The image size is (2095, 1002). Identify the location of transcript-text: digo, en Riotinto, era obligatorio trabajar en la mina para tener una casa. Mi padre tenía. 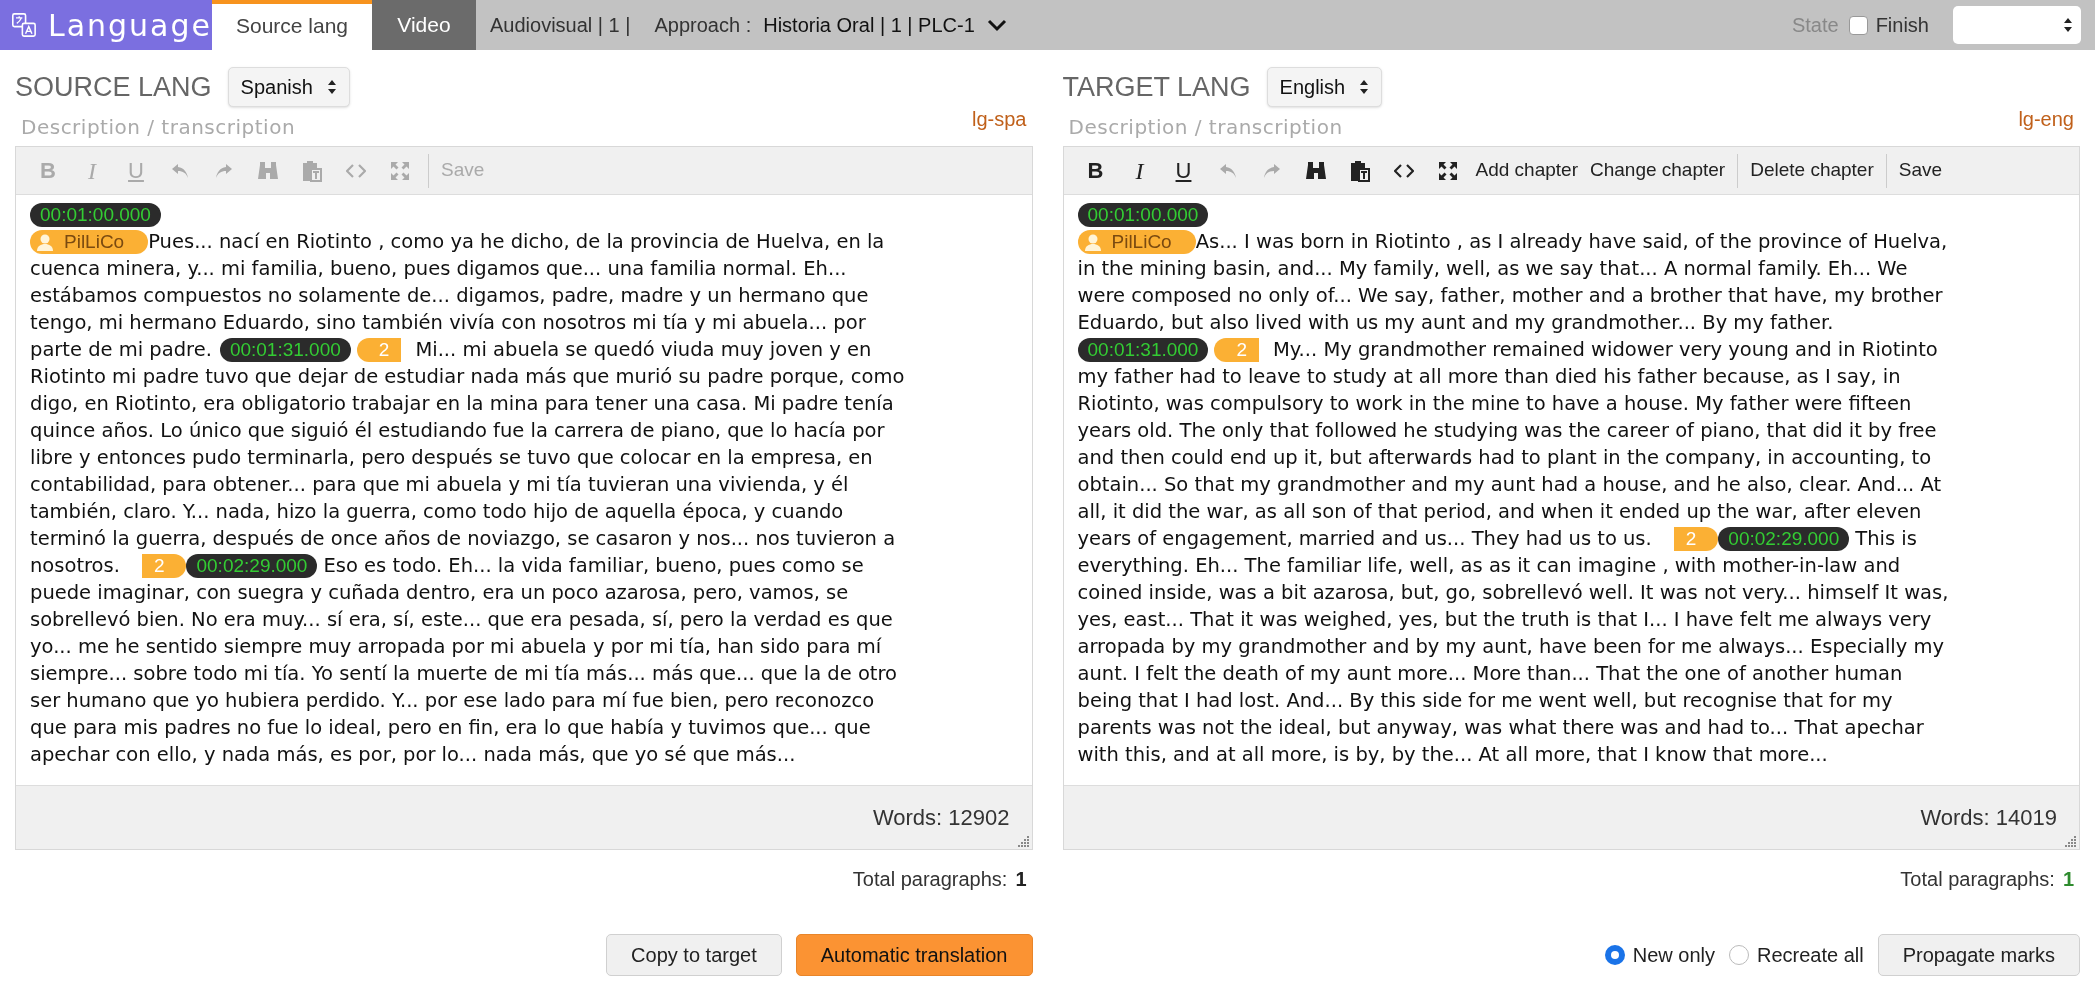
(462, 404).